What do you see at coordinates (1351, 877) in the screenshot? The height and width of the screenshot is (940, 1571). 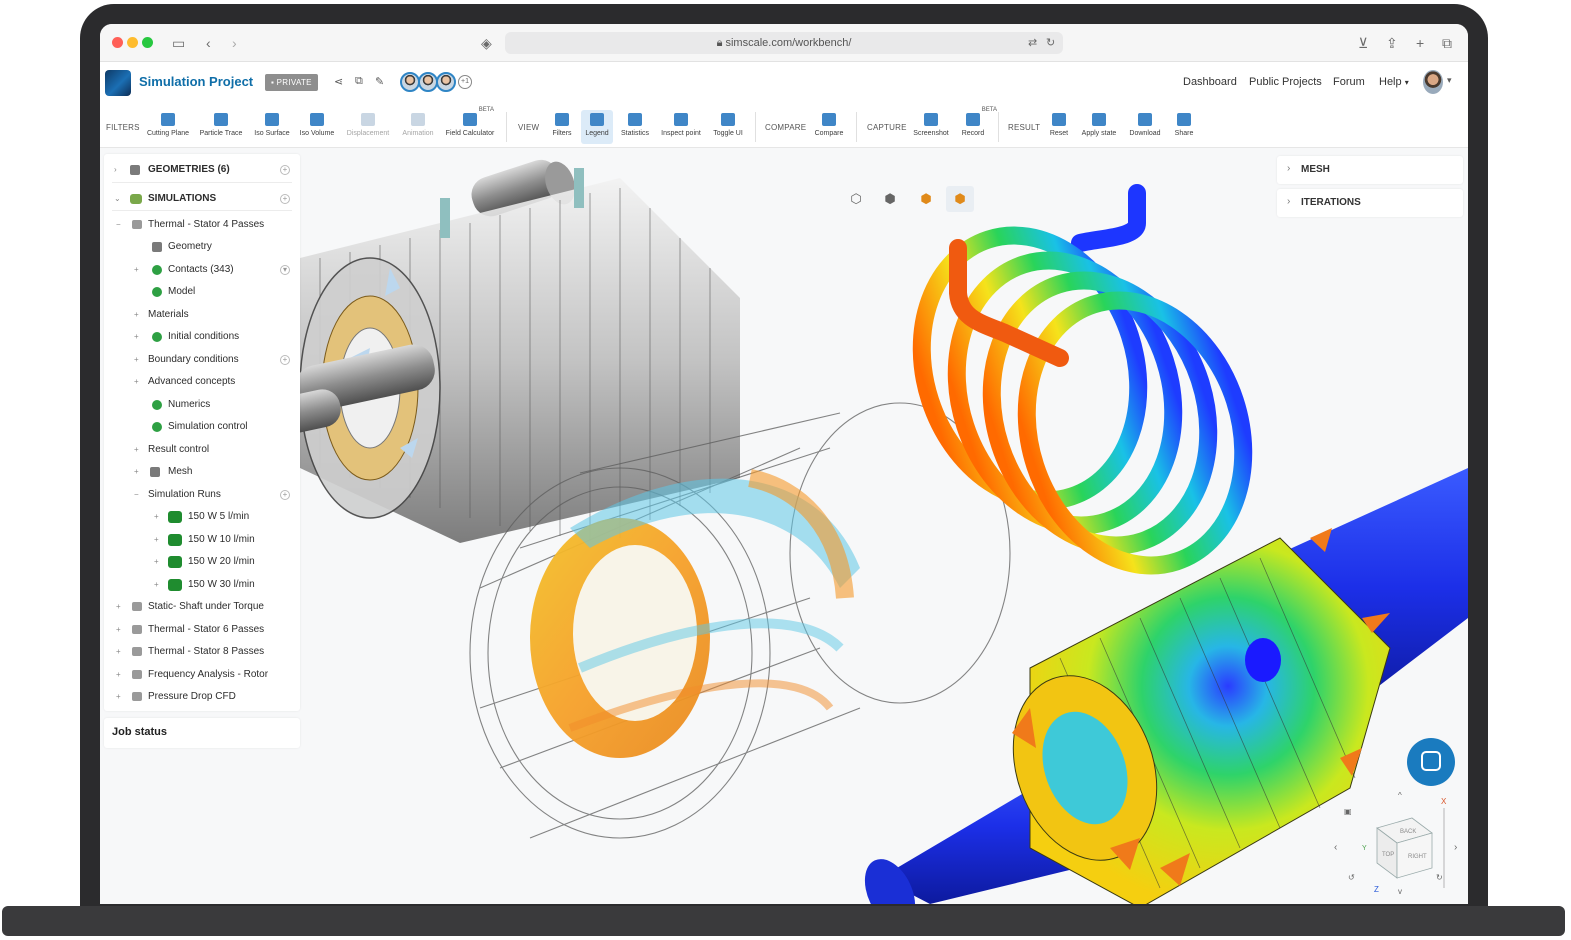 I see `rotate-ccw-icon: ↺` at bounding box center [1351, 877].